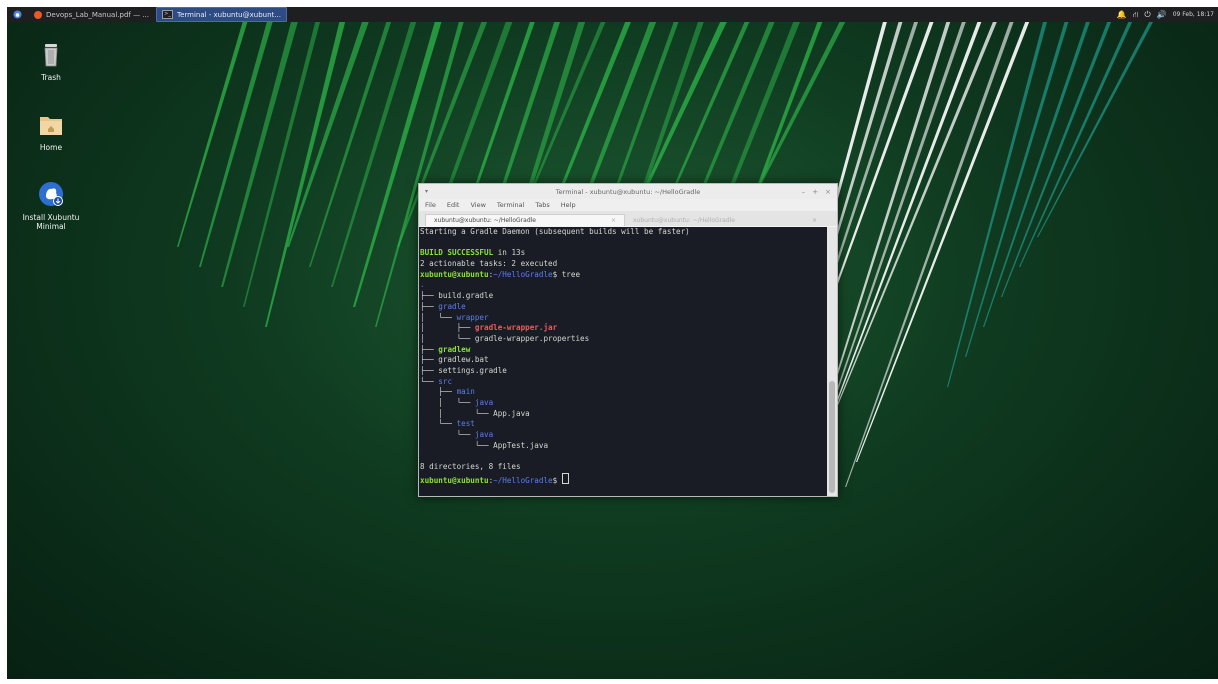  I want to click on volume-icon: 🔊, so click(1162, 14).